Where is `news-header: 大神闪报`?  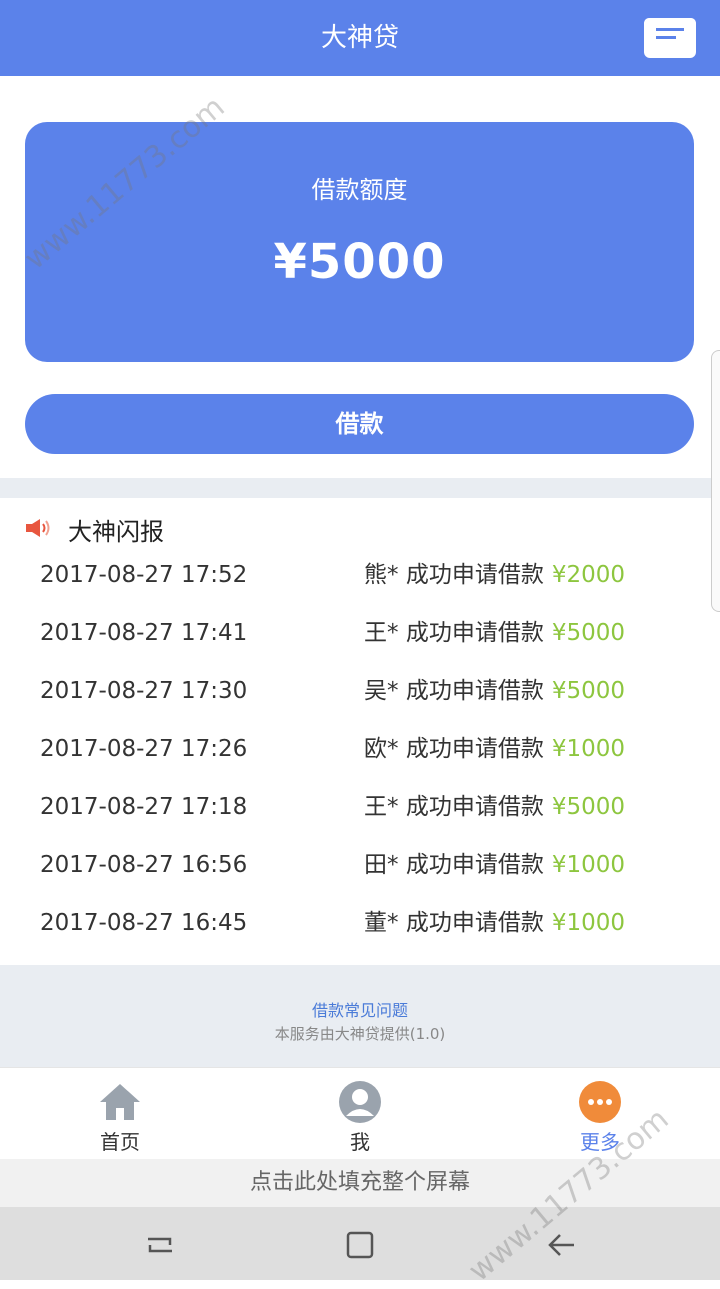 news-header: 大神闪报 is located at coordinates (360, 528).